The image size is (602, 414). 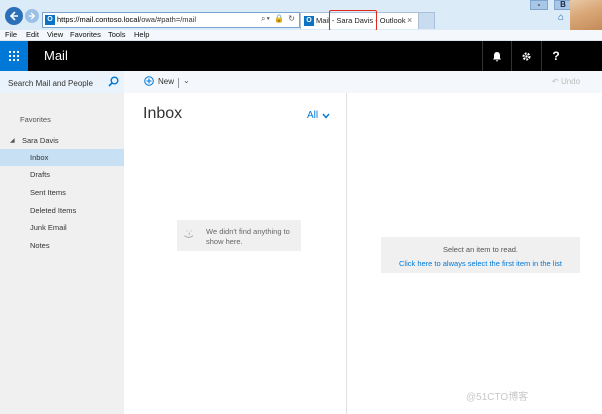 I want to click on folder-label: Notes, so click(x=40, y=245).